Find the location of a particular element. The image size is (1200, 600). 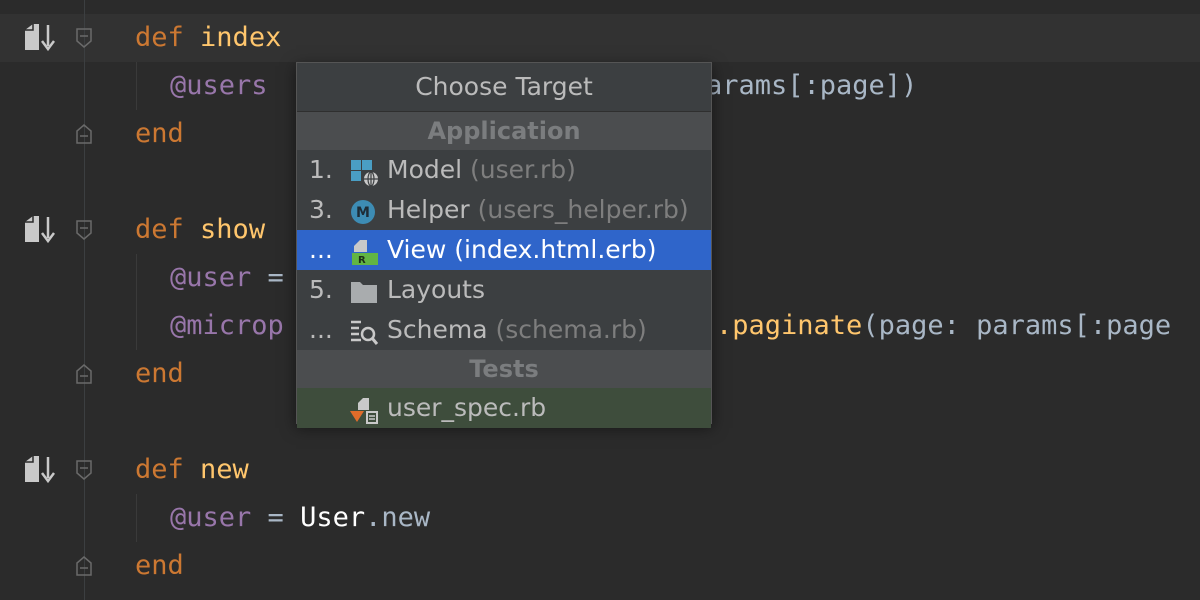

helper-icon: M is located at coordinates (364, 212).